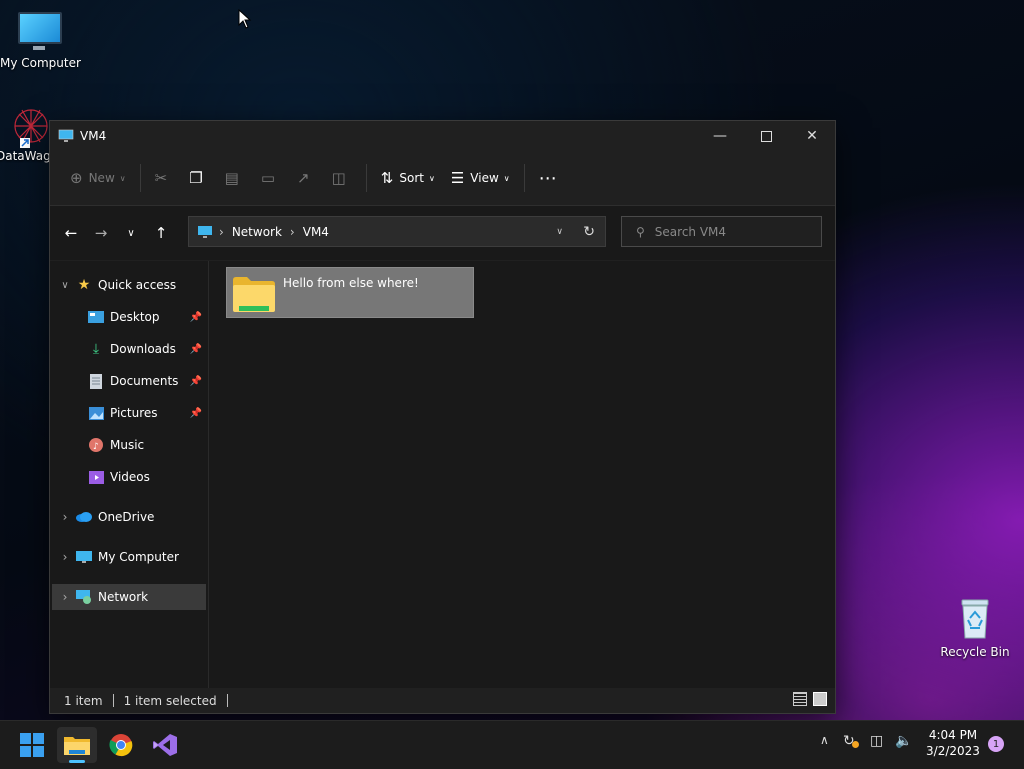 Image resolution: width=1024 pixels, height=769 pixels. I want to click on desktop-icon-datawag: DataWag, so click(28, 133).